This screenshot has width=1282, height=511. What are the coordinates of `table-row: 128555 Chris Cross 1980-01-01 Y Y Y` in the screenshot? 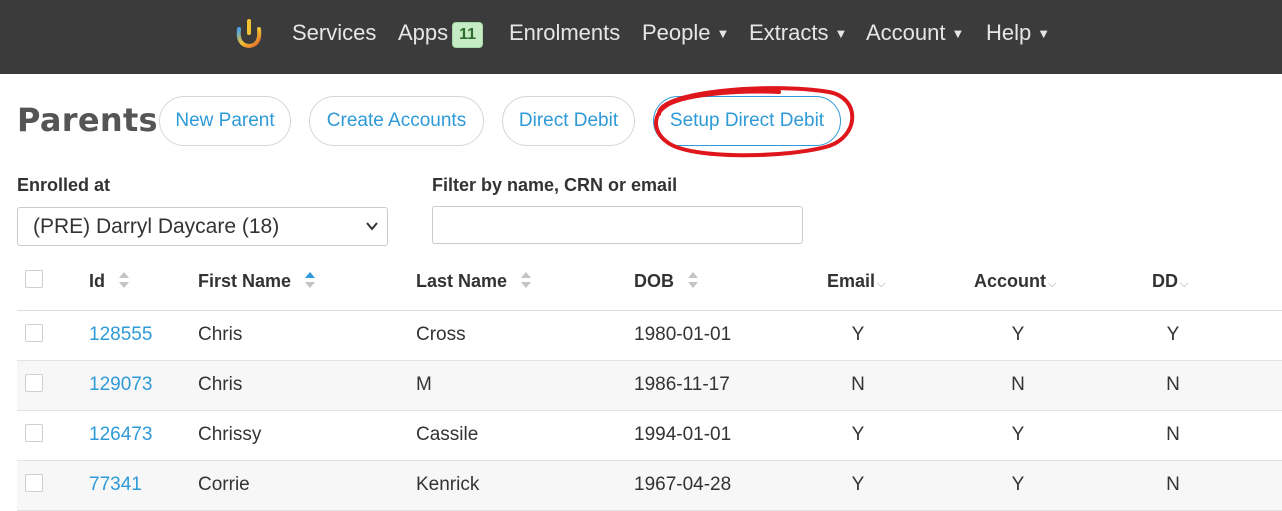 It's located at (649, 336).